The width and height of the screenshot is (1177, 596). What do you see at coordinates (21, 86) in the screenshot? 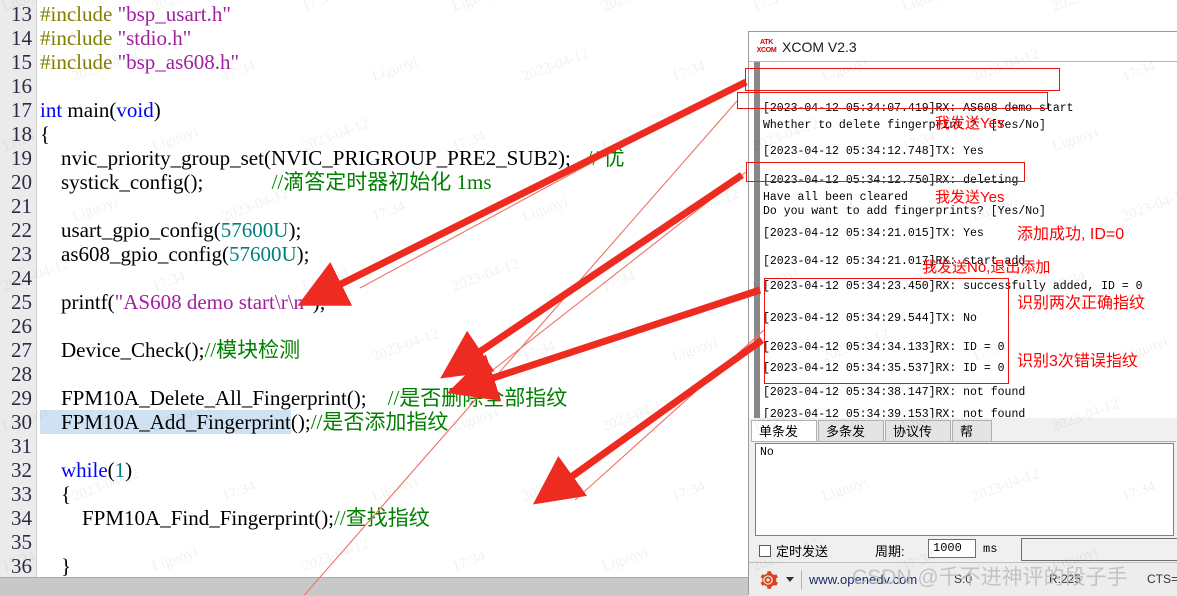
I see `line-number: 16` at bounding box center [21, 86].